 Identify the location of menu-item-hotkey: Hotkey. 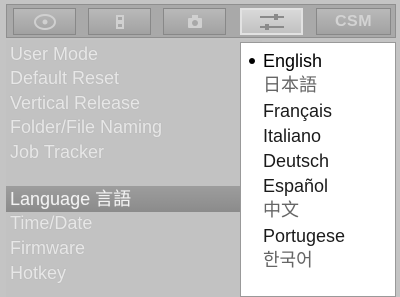
(134, 273).